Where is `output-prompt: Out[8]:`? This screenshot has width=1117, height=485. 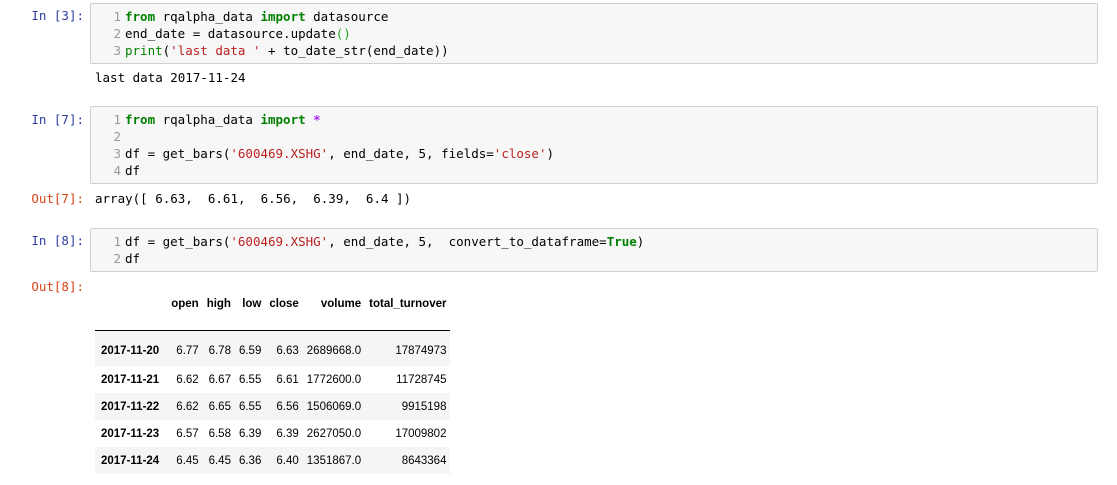 output-prompt: Out[8]: is located at coordinates (57, 286).